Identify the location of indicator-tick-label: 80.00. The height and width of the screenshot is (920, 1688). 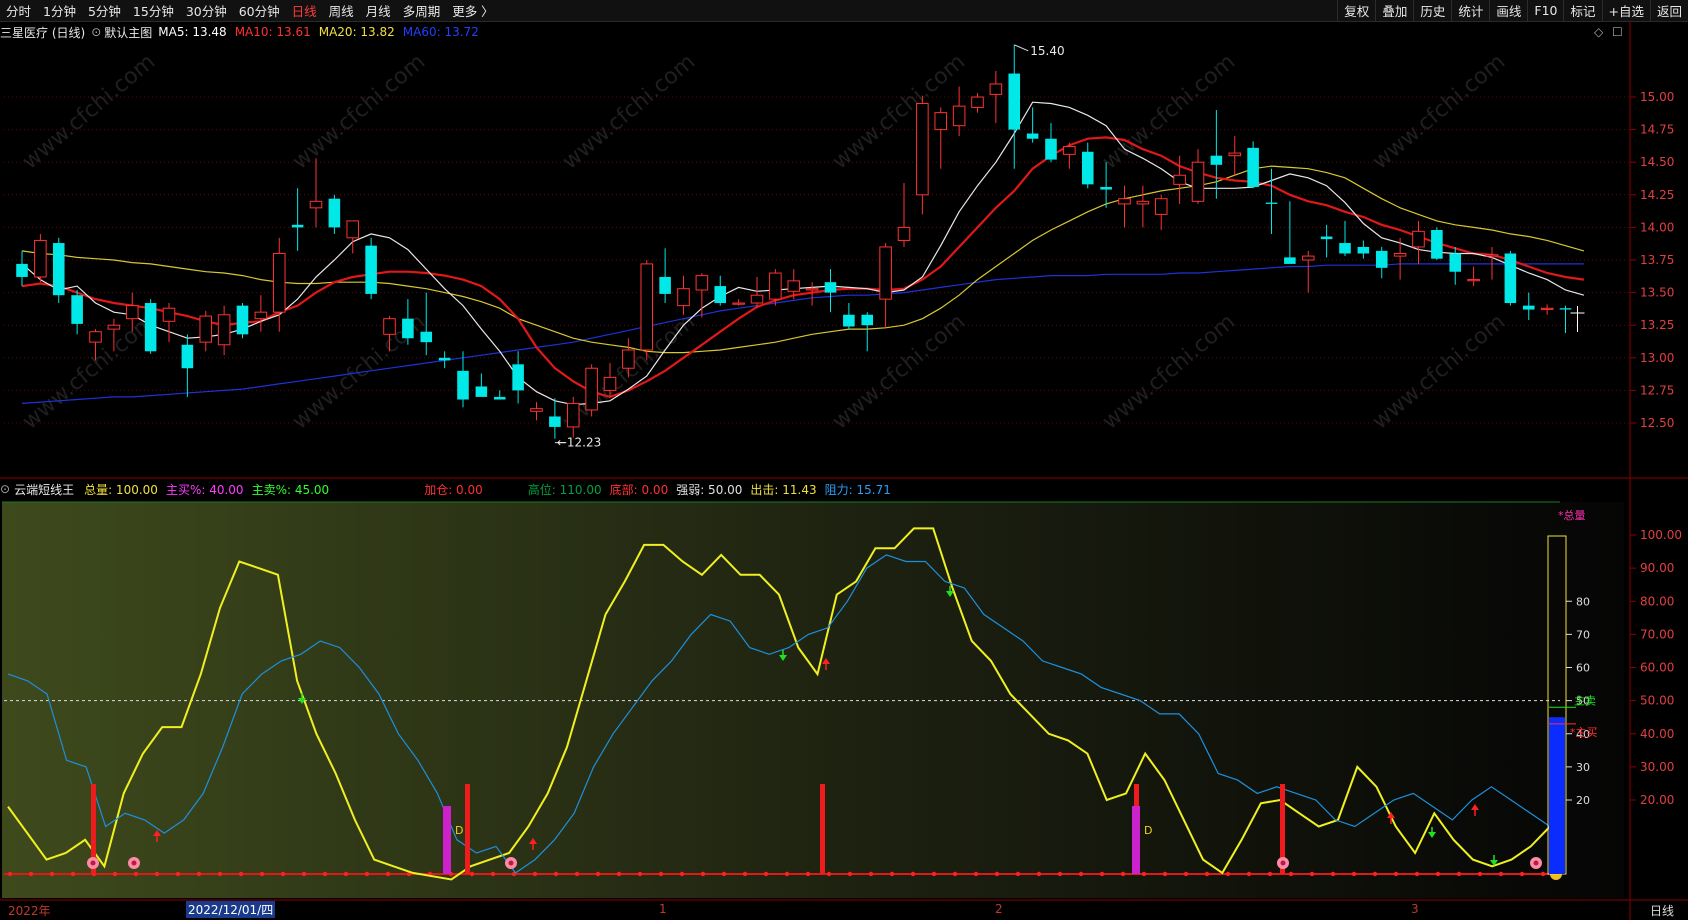
(1657, 601).